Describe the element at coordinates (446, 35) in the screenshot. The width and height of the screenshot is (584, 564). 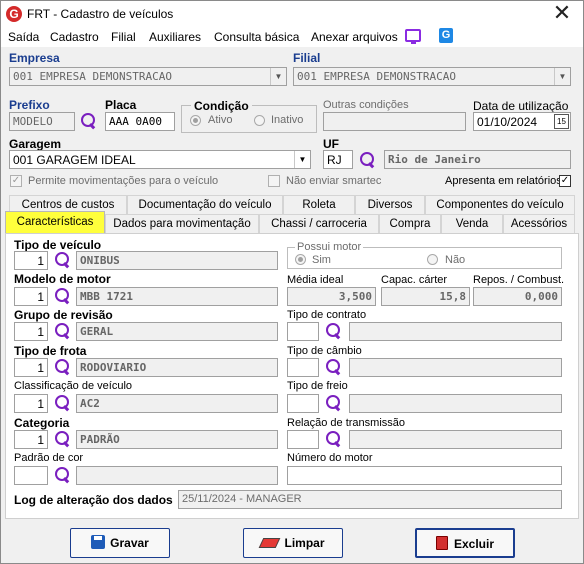
I see `g-app-icon: G` at that location.